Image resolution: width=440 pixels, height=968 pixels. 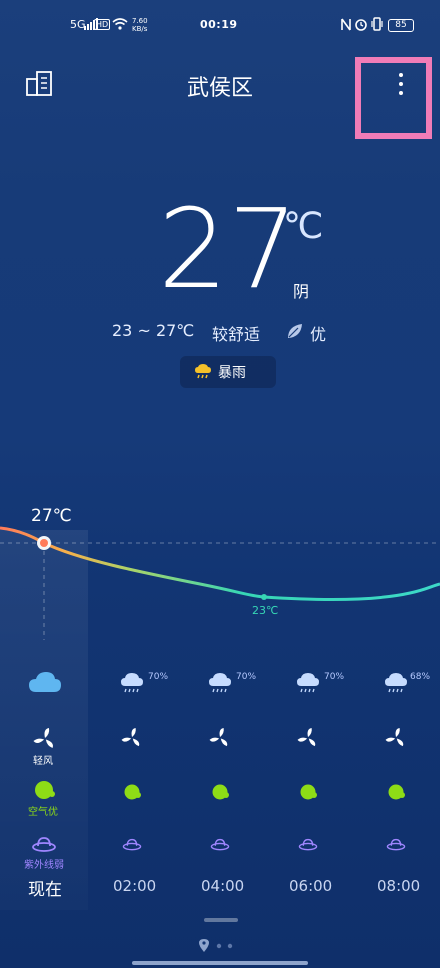 What do you see at coordinates (228, 249) in the screenshot?
I see `current-temperature: 27` at bounding box center [228, 249].